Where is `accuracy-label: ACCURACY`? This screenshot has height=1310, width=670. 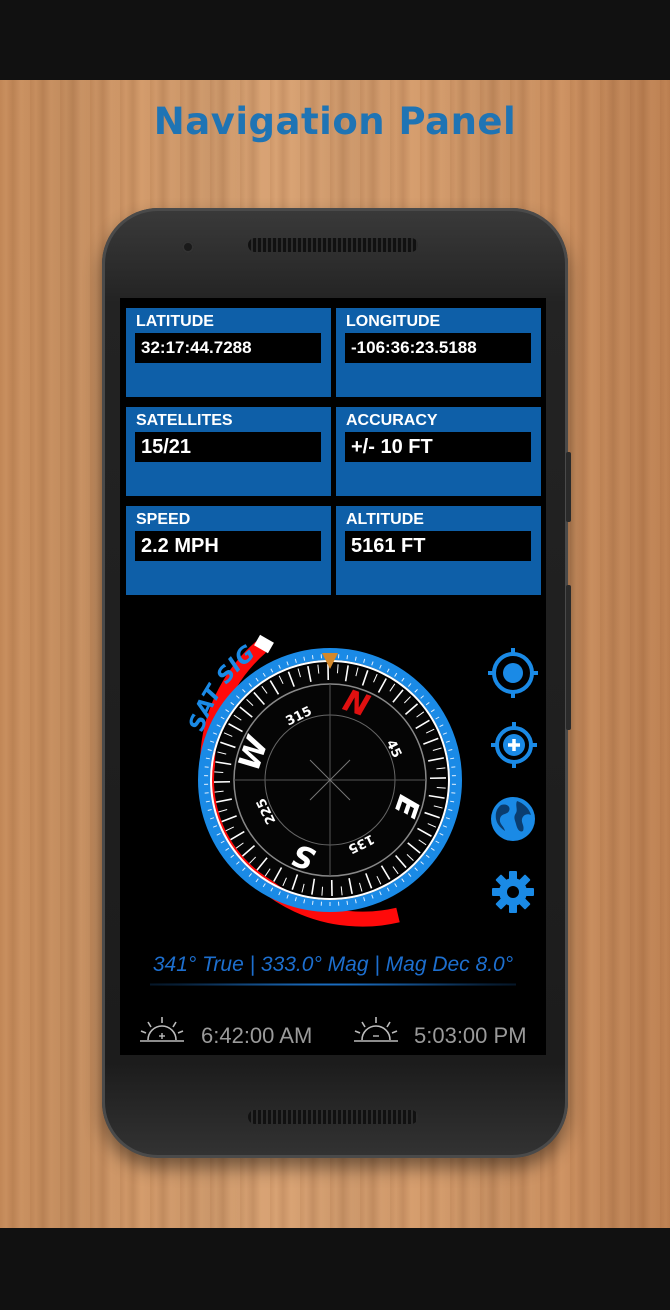 accuracy-label: ACCURACY is located at coordinates (392, 420).